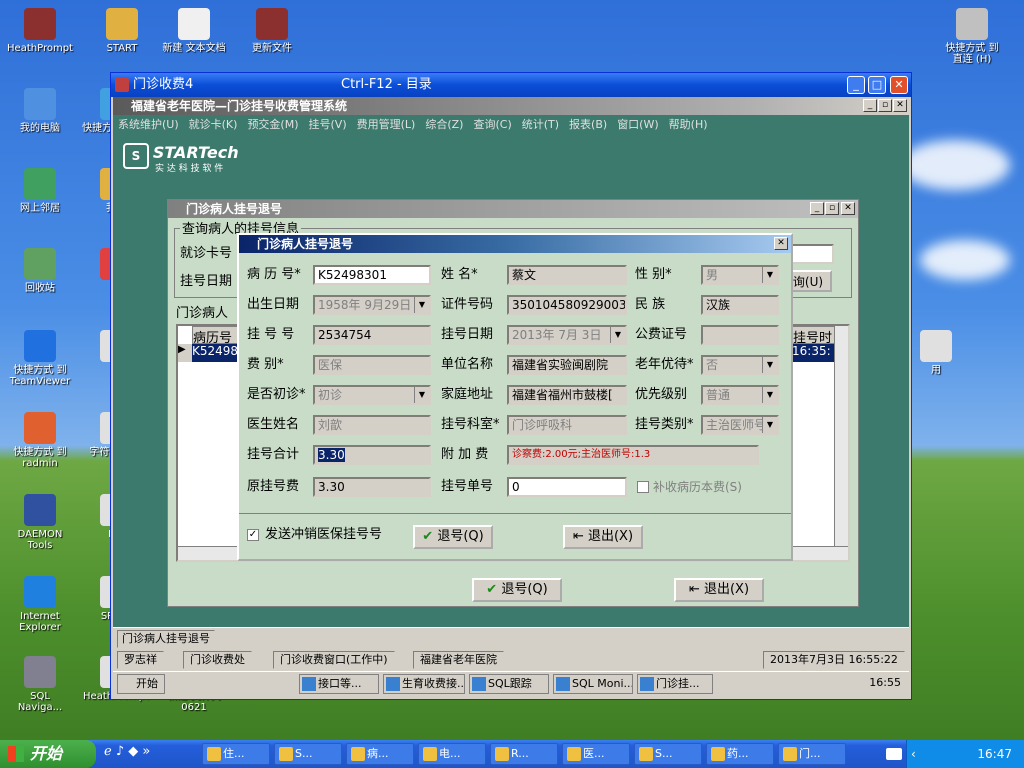  I want to click on orig-fee-label: 原挂号费, so click(273, 486).